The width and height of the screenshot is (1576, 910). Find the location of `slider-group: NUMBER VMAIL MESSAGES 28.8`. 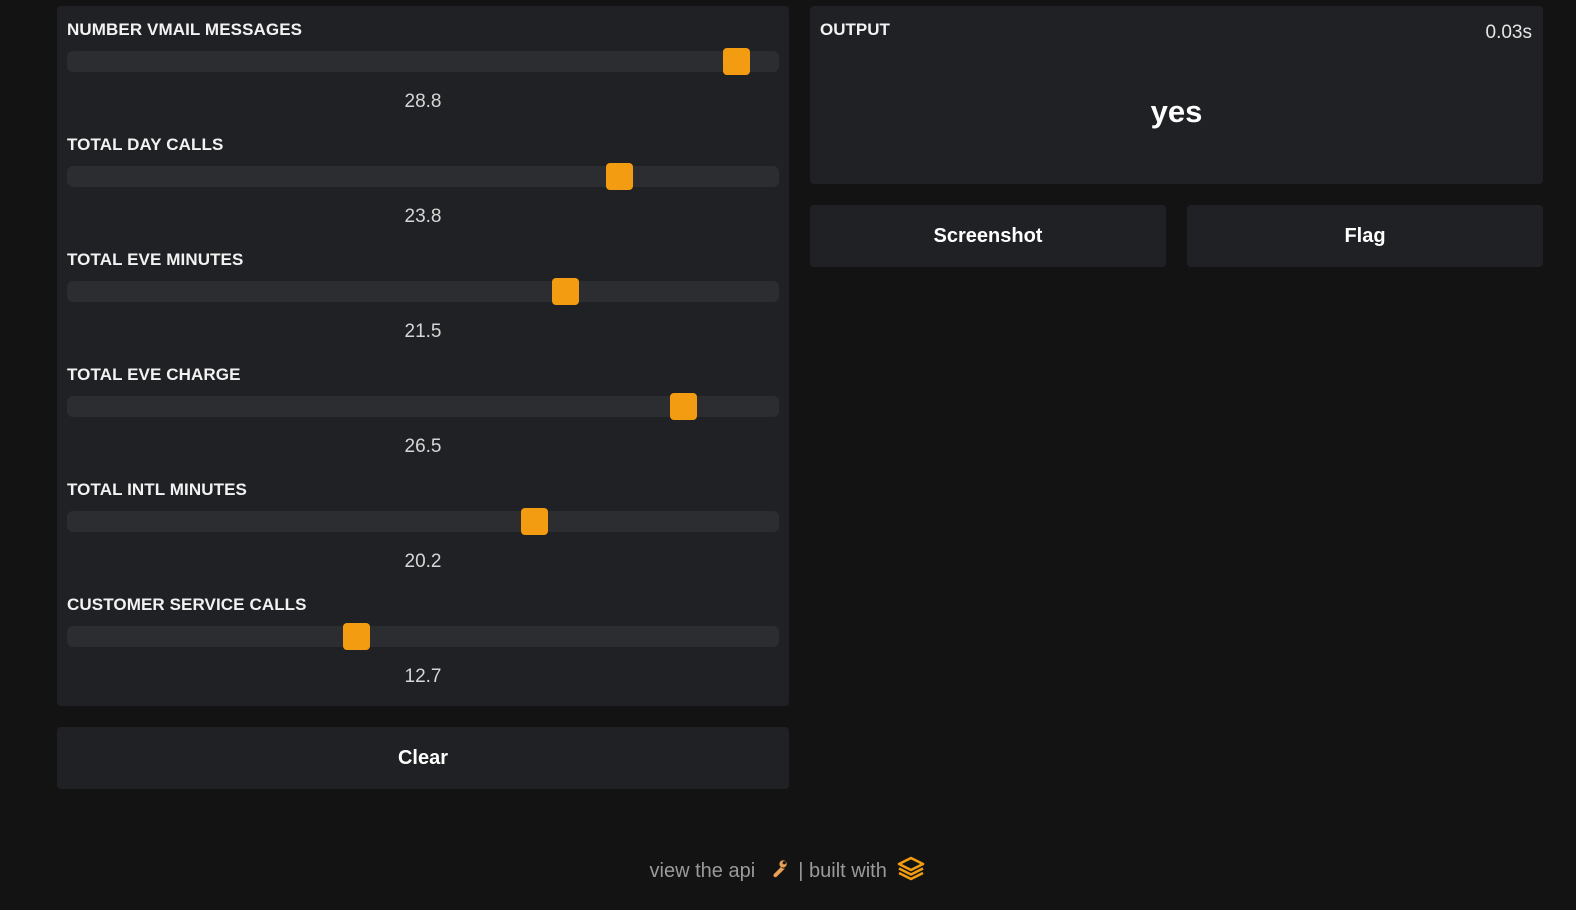

slider-group: NUMBER VMAIL MESSAGES 28.8 is located at coordinates (423, 63).